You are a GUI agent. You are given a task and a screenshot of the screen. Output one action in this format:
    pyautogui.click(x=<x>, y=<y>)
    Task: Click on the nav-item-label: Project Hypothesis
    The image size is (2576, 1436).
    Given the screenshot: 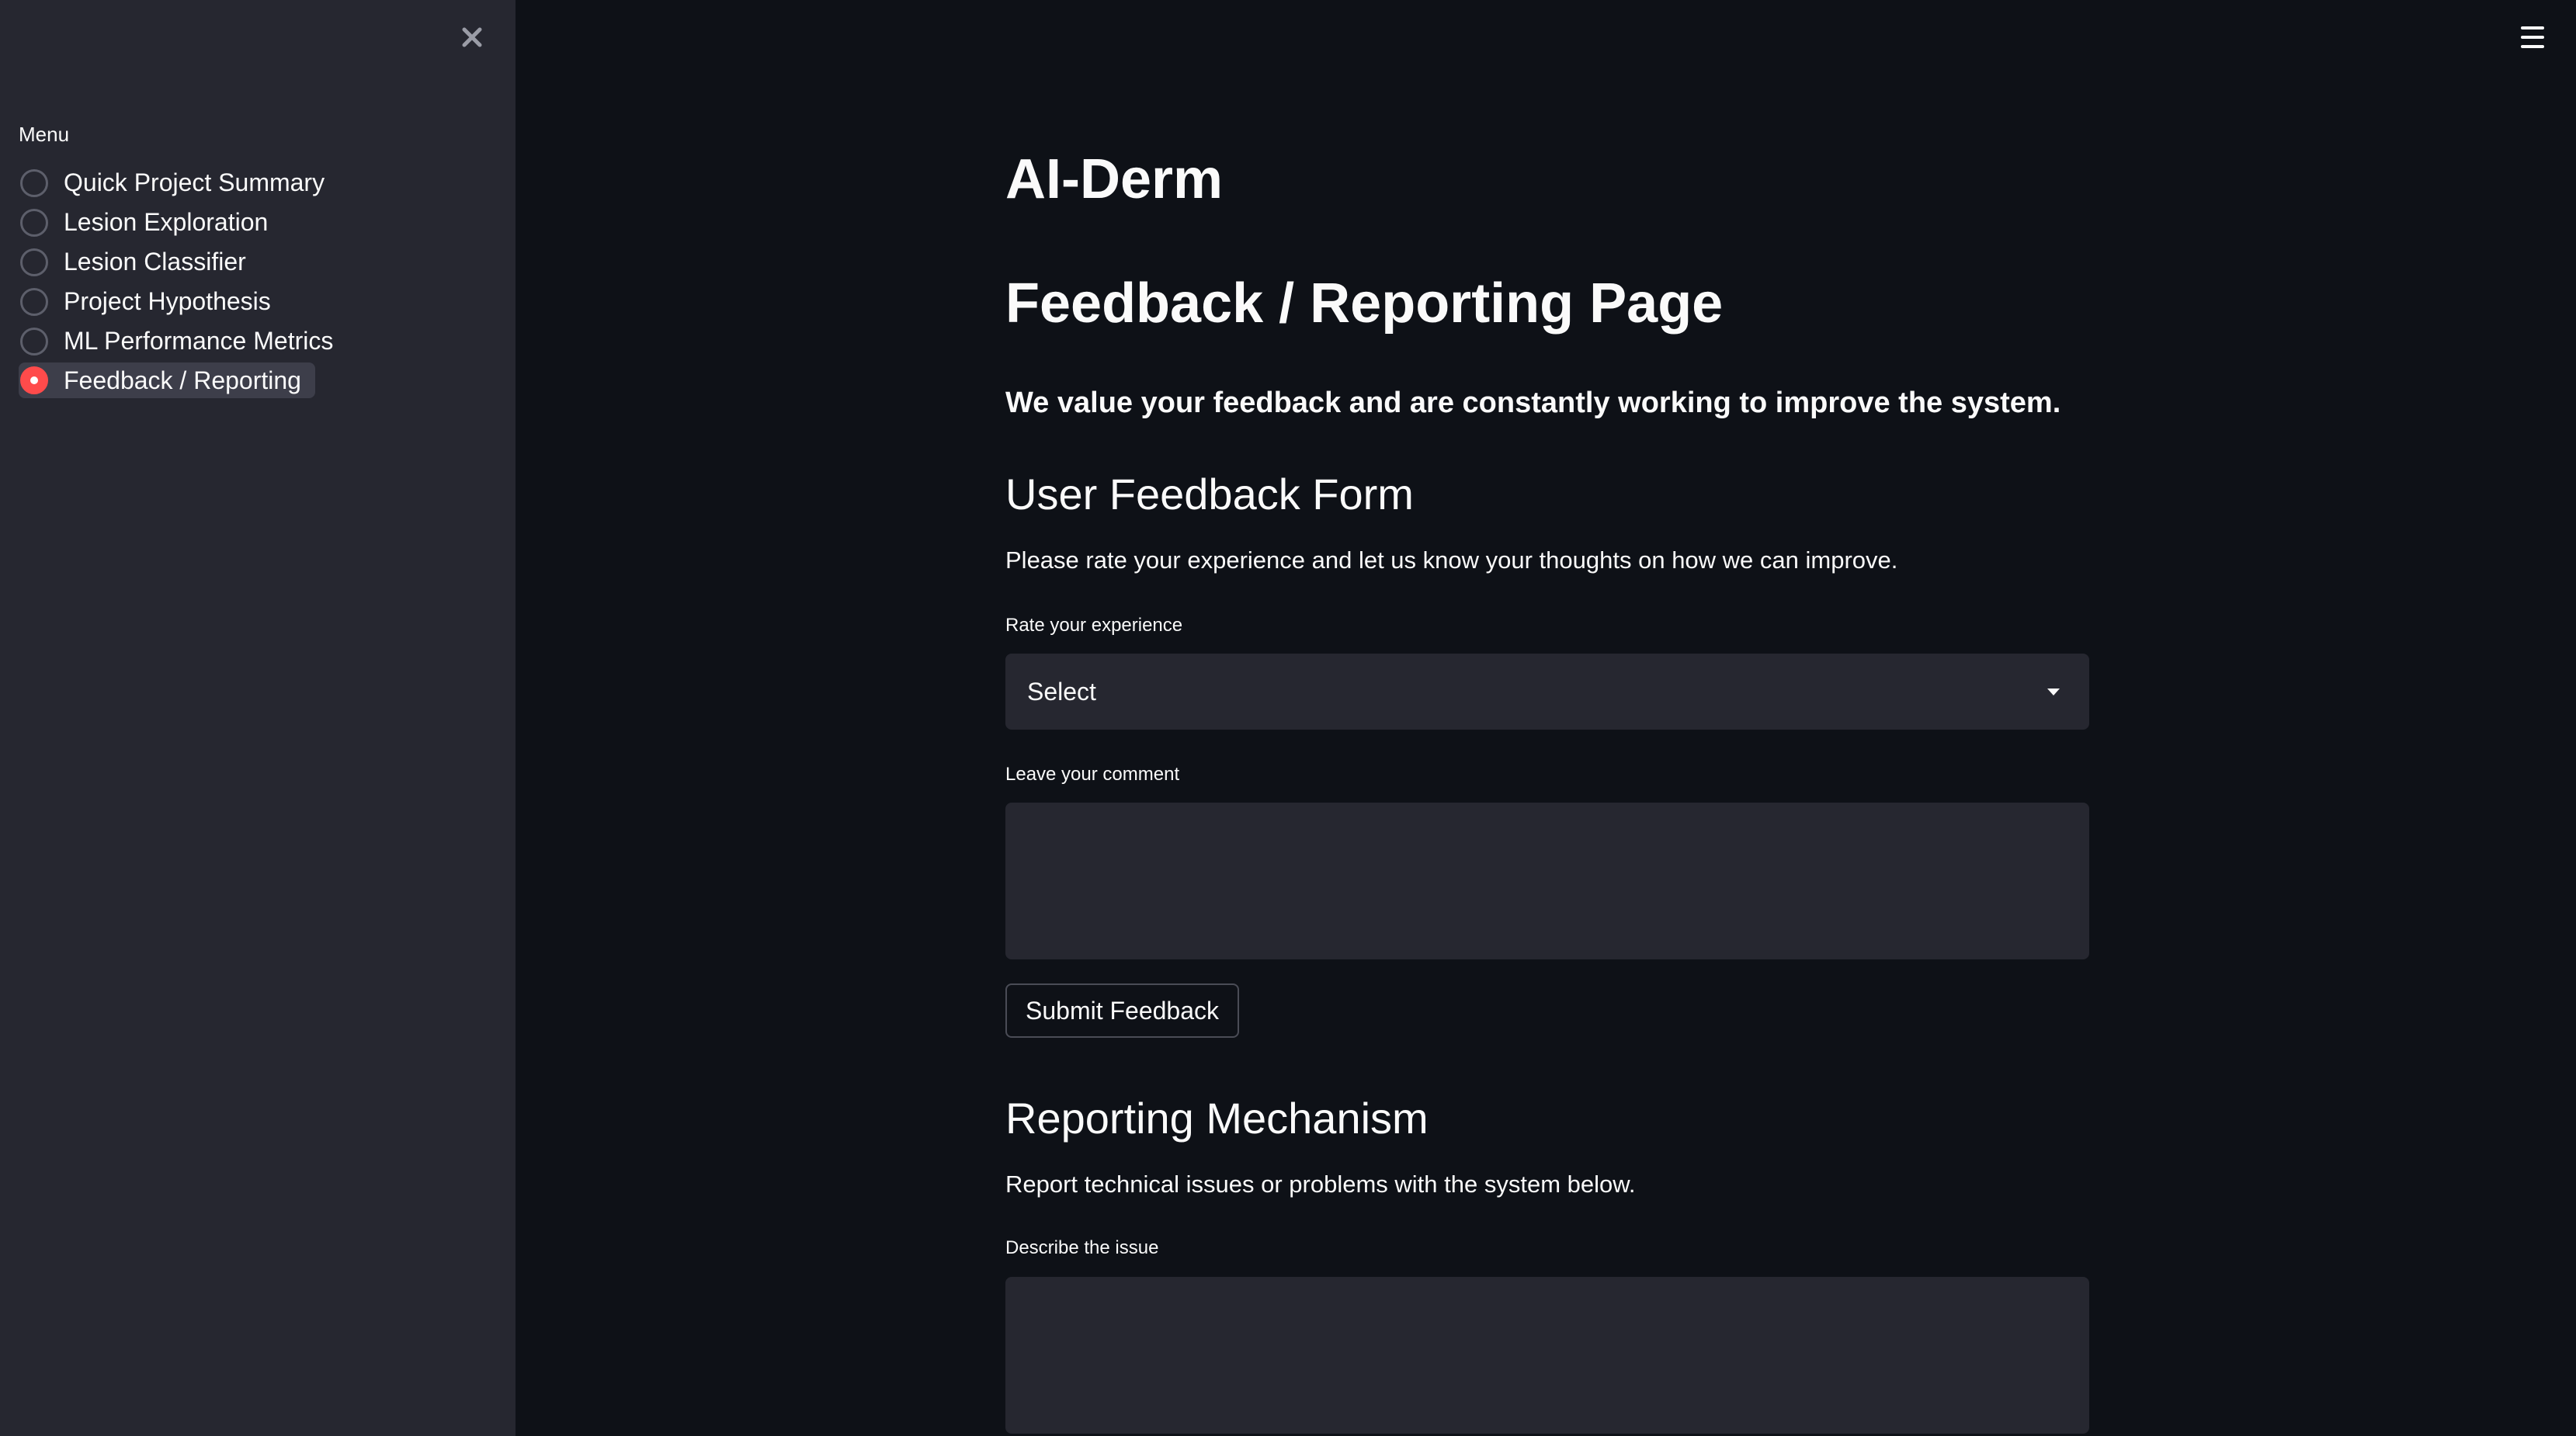 What is the action you would take?
    pyautogui.click(x=167, y=301)
    